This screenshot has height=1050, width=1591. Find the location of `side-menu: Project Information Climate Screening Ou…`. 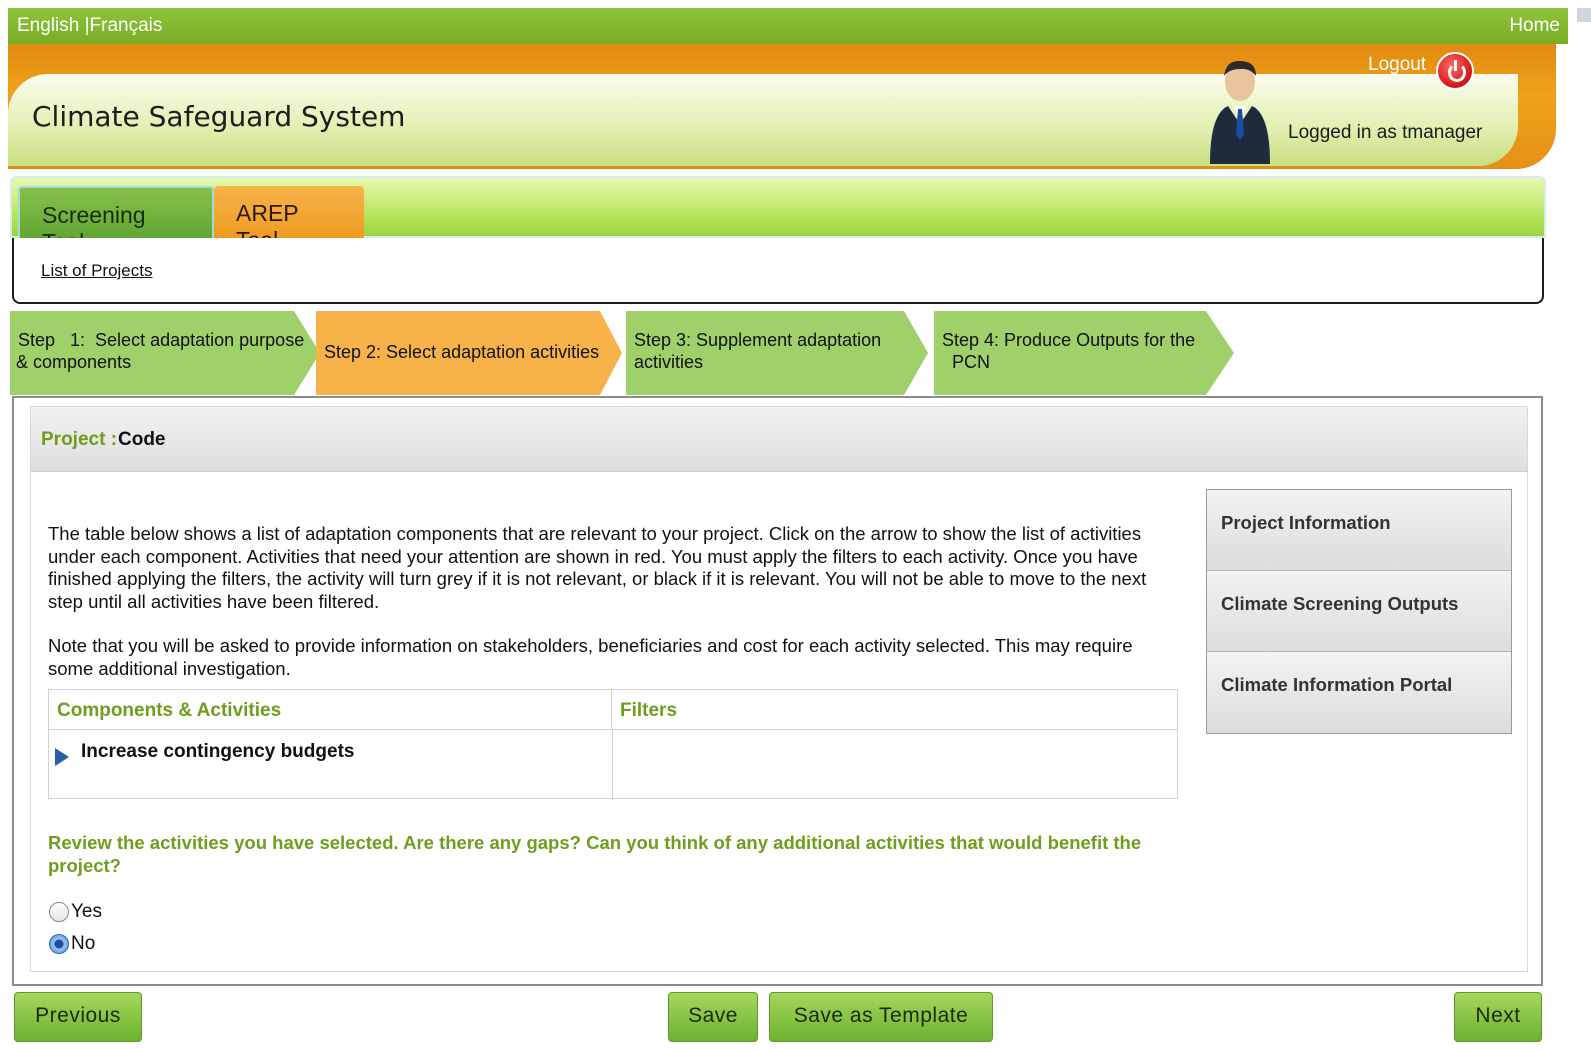

side-menu: Project Information Climate Screening Ou… is located at coordinates (1359, 611).